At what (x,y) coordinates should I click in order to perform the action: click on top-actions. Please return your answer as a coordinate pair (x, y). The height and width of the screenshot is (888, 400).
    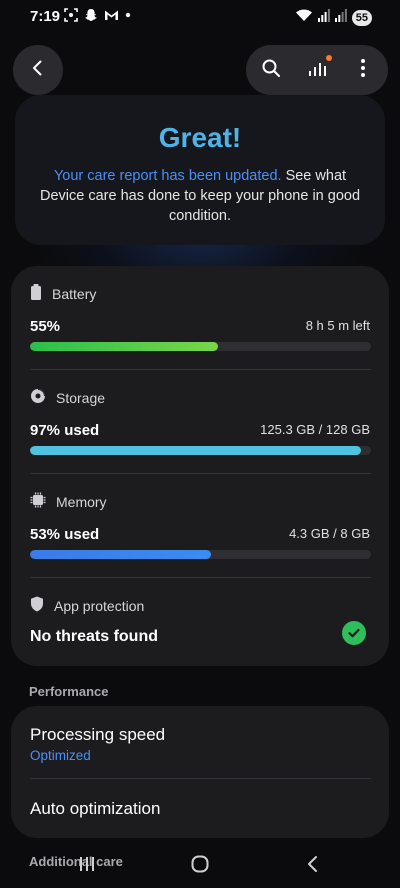
    Looking at the image, I should click on (317, 70).